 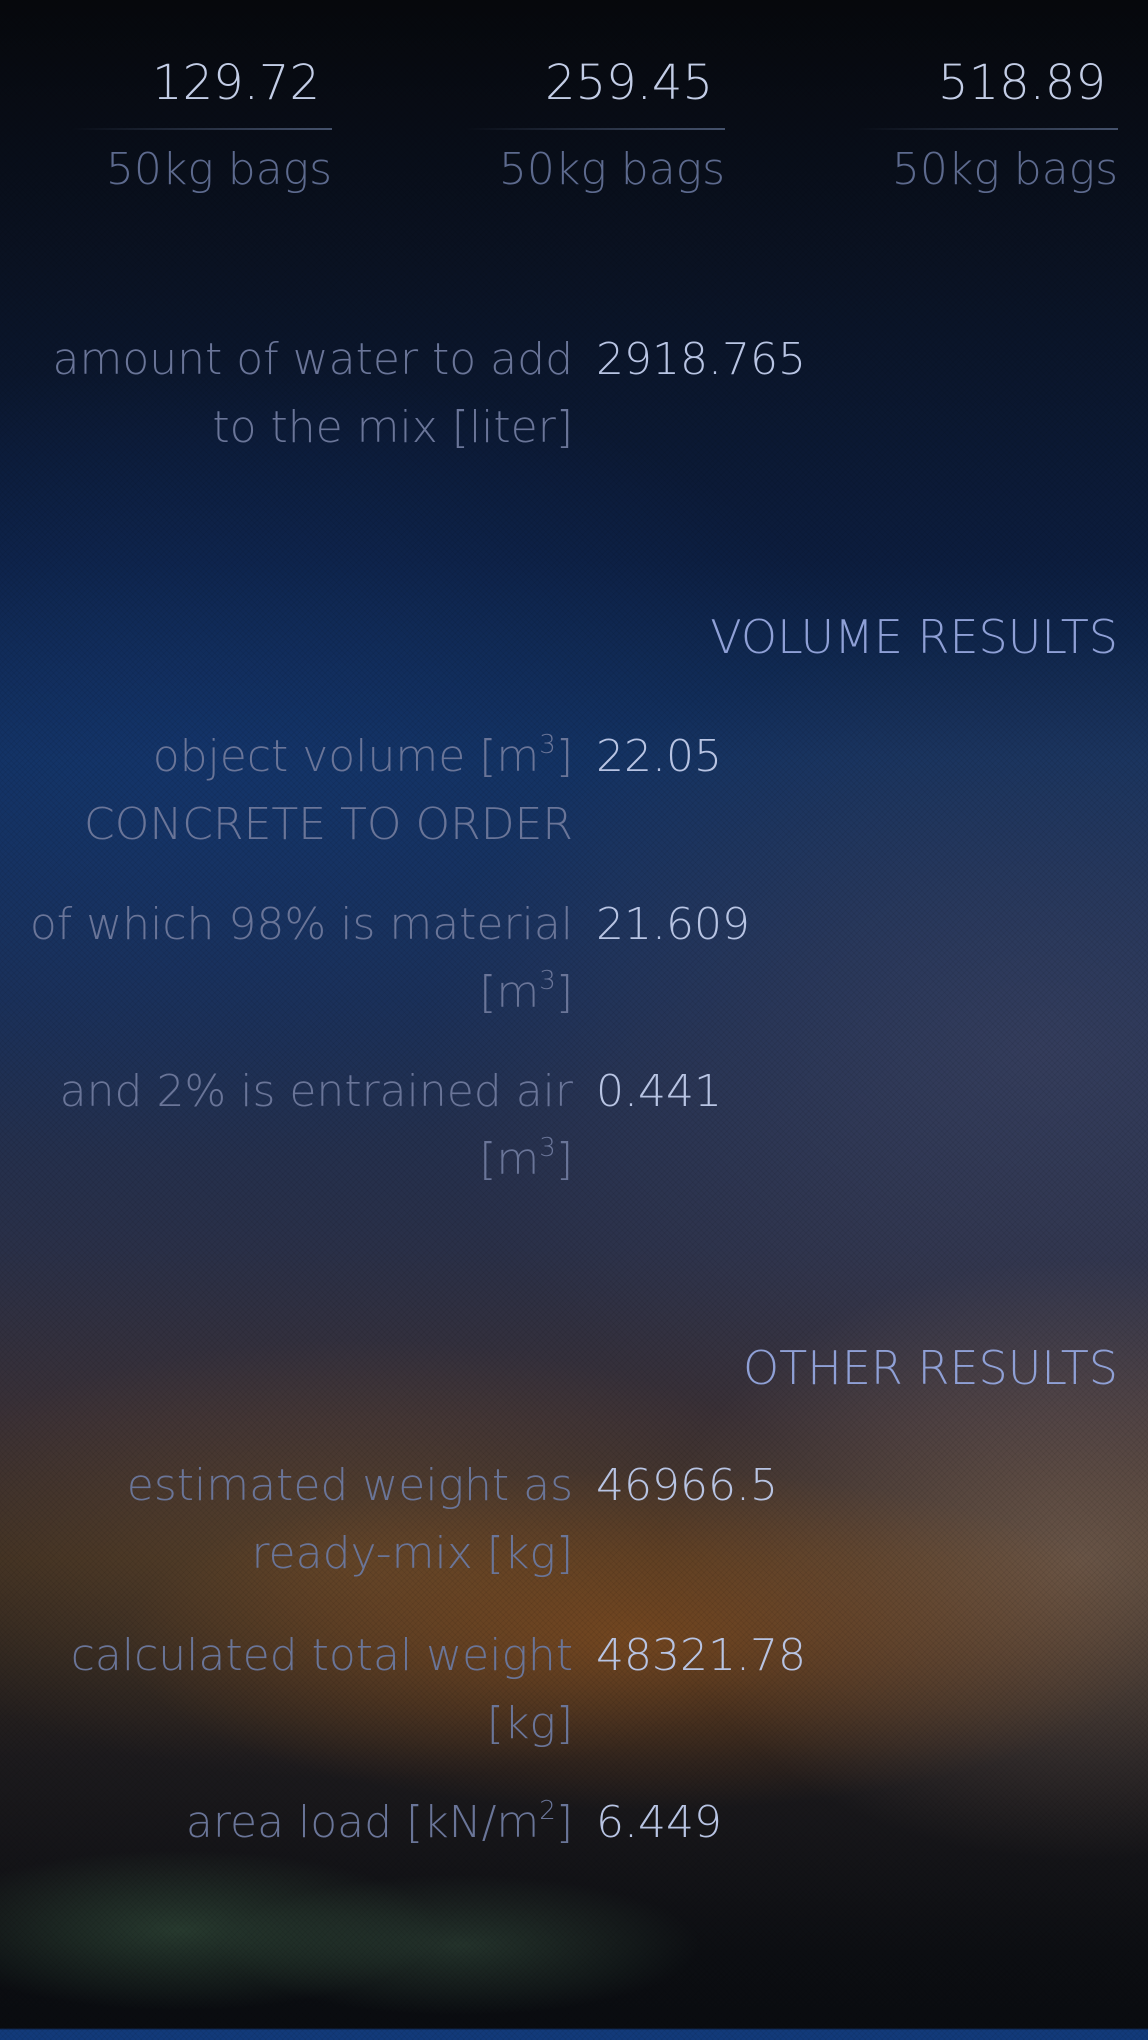 I want to click on estimated-weight-label: estimated weight as ready-mix [kg], so click(x=349, y=1519).